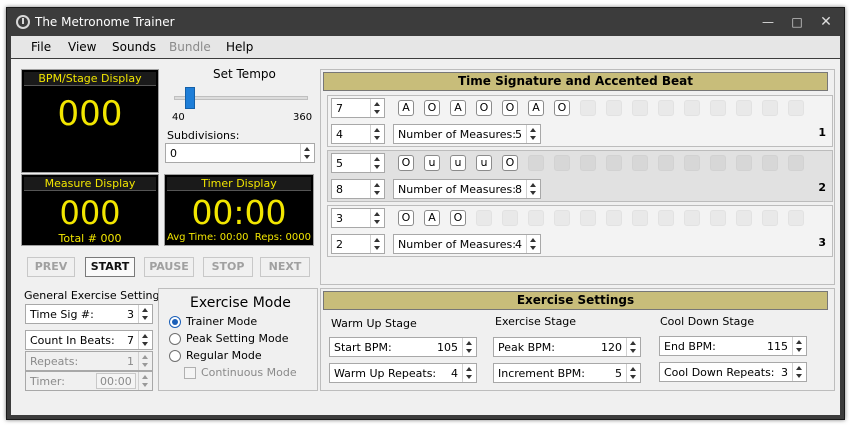 The width and height of the screenshot is (849, 425). I want to click on menu-help: Help, so click(239, 47).